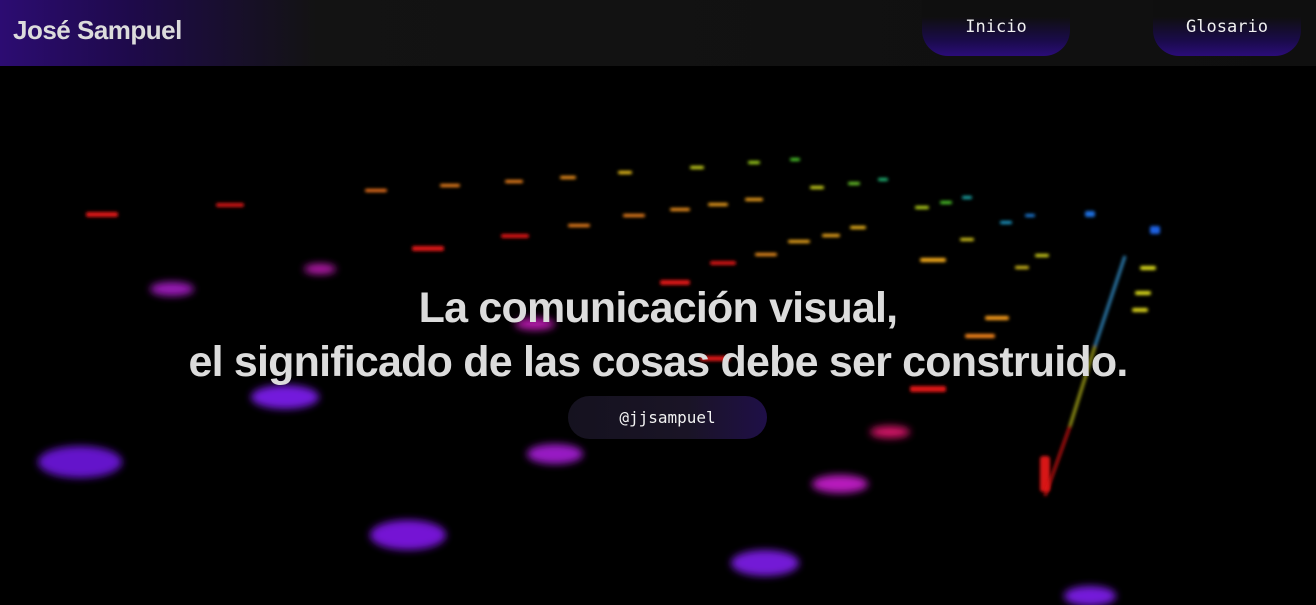  I want to click on nav-item-inicio: Inicio, so click(996, 28).